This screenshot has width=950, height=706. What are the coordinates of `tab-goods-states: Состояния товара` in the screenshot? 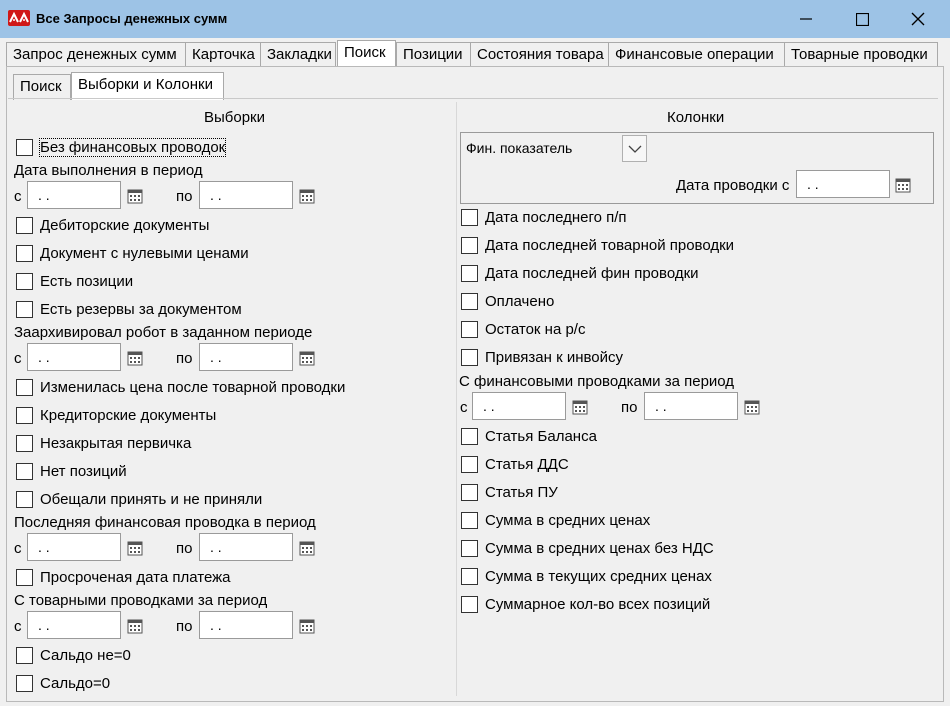 It's located at (539, 55).